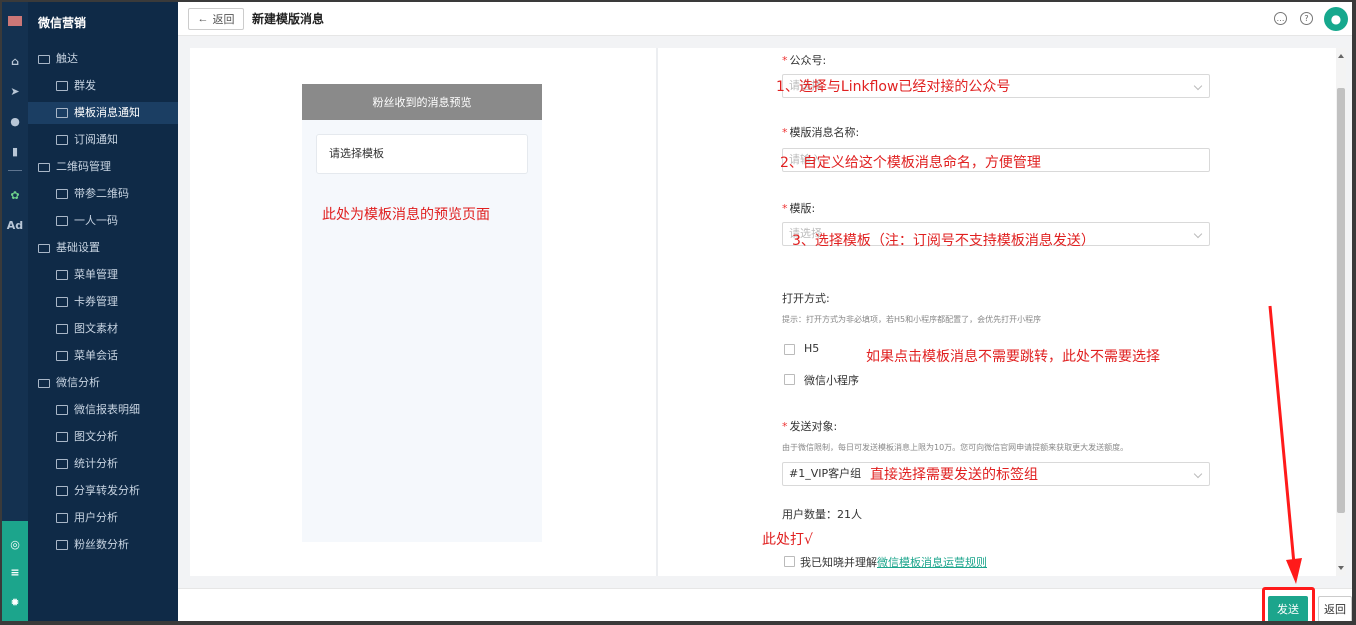 The height and width of the screenshot is (625, 1356). Describe the element at coordinates (789, 561) in the screenshot. I see `agree-checkbox` at that location.